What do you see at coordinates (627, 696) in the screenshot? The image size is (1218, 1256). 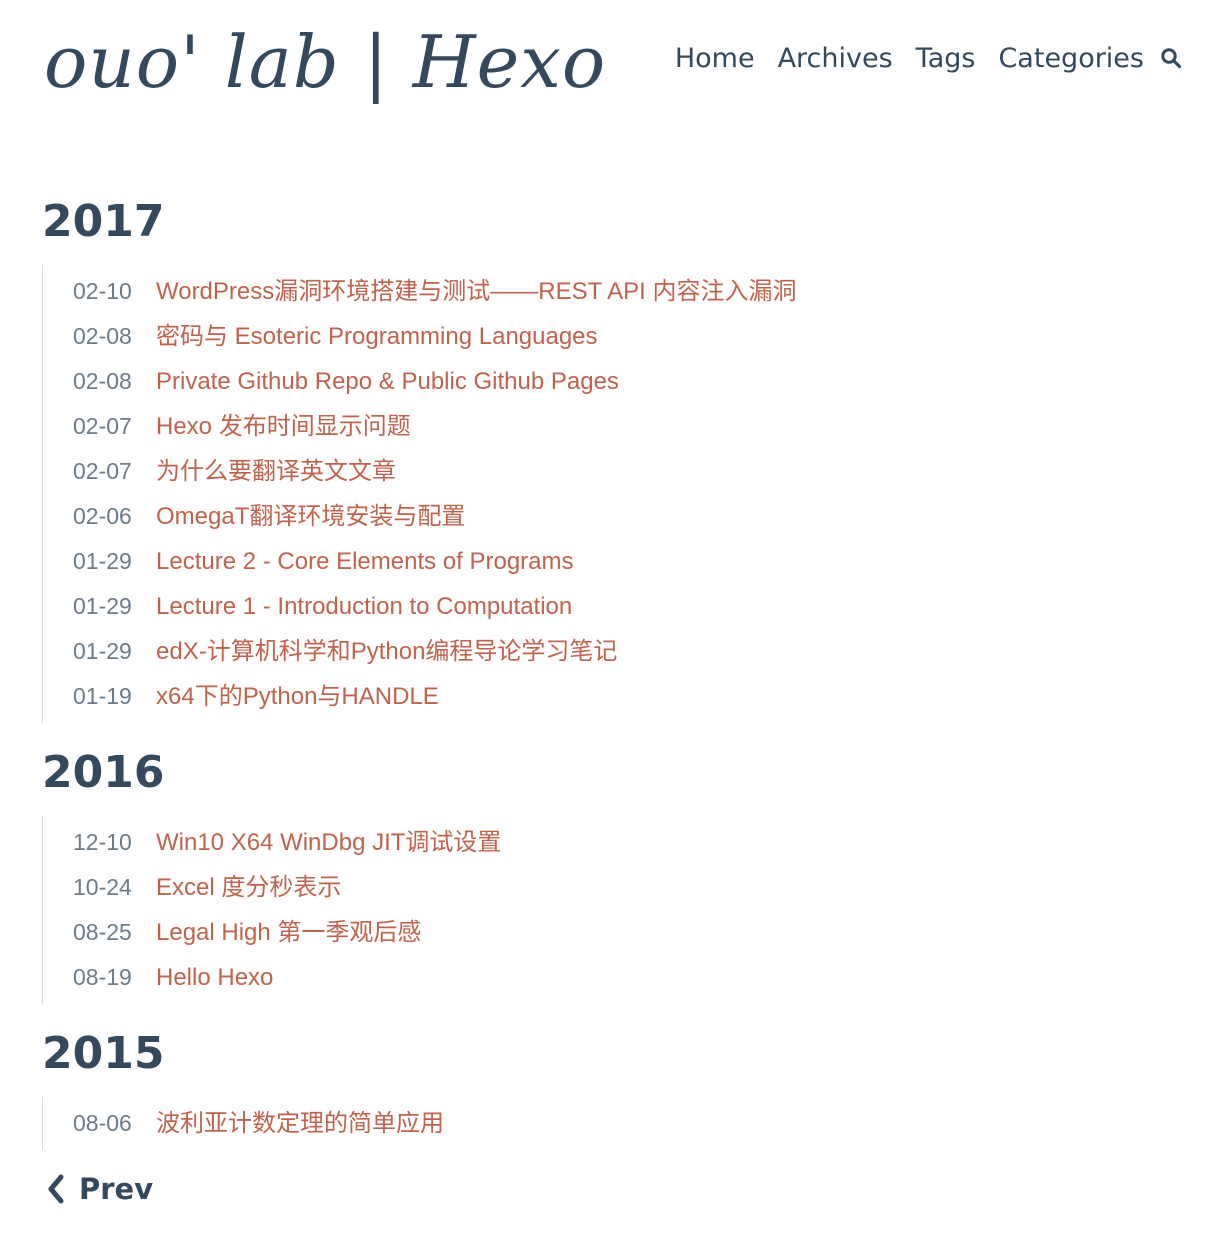 I see `list-item: 01-19 x64下的Python与HANDLE` at bounding box center [627, 696].